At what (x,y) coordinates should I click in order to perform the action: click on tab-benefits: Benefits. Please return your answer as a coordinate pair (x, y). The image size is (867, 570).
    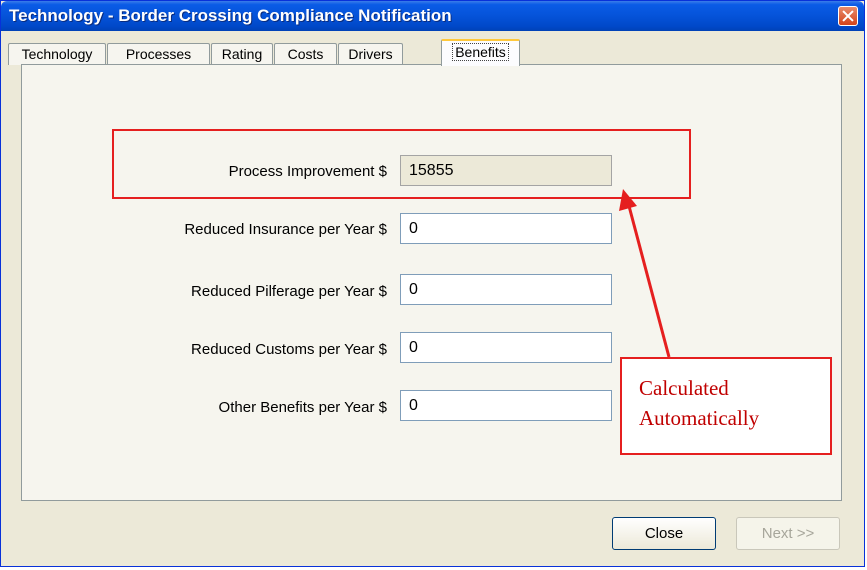
    Looking at the image, I should click on (480, 52).